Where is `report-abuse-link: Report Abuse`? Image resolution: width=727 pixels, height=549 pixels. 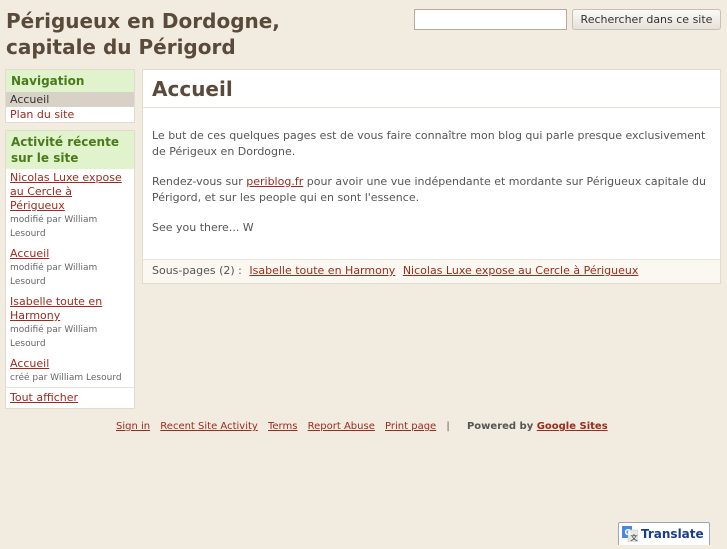 report-abuse-link: Report Abuse is located at coordinates (341, 426).